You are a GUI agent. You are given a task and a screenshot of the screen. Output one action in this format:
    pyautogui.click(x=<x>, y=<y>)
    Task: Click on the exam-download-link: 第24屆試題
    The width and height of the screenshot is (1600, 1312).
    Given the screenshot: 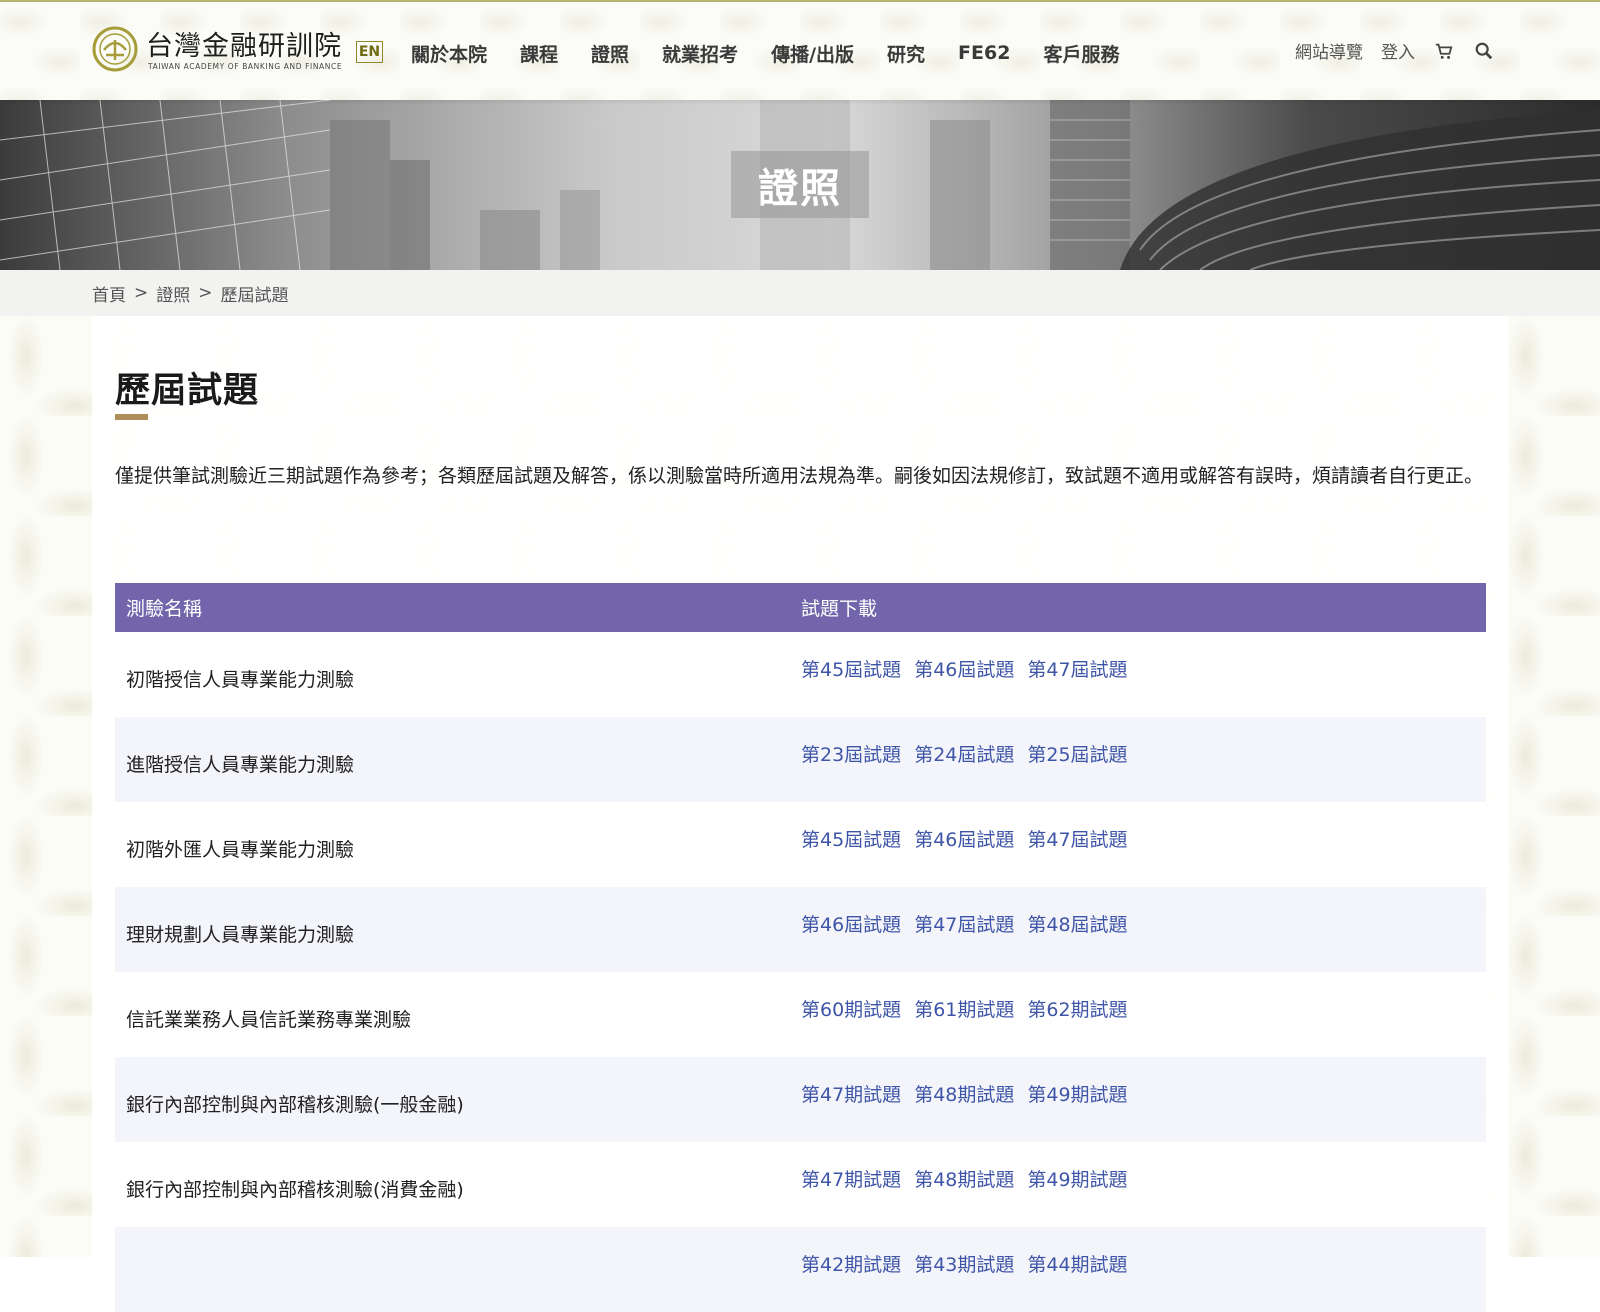 What is the action you would take?
    pyautogui.click(x=964, y=753)
    